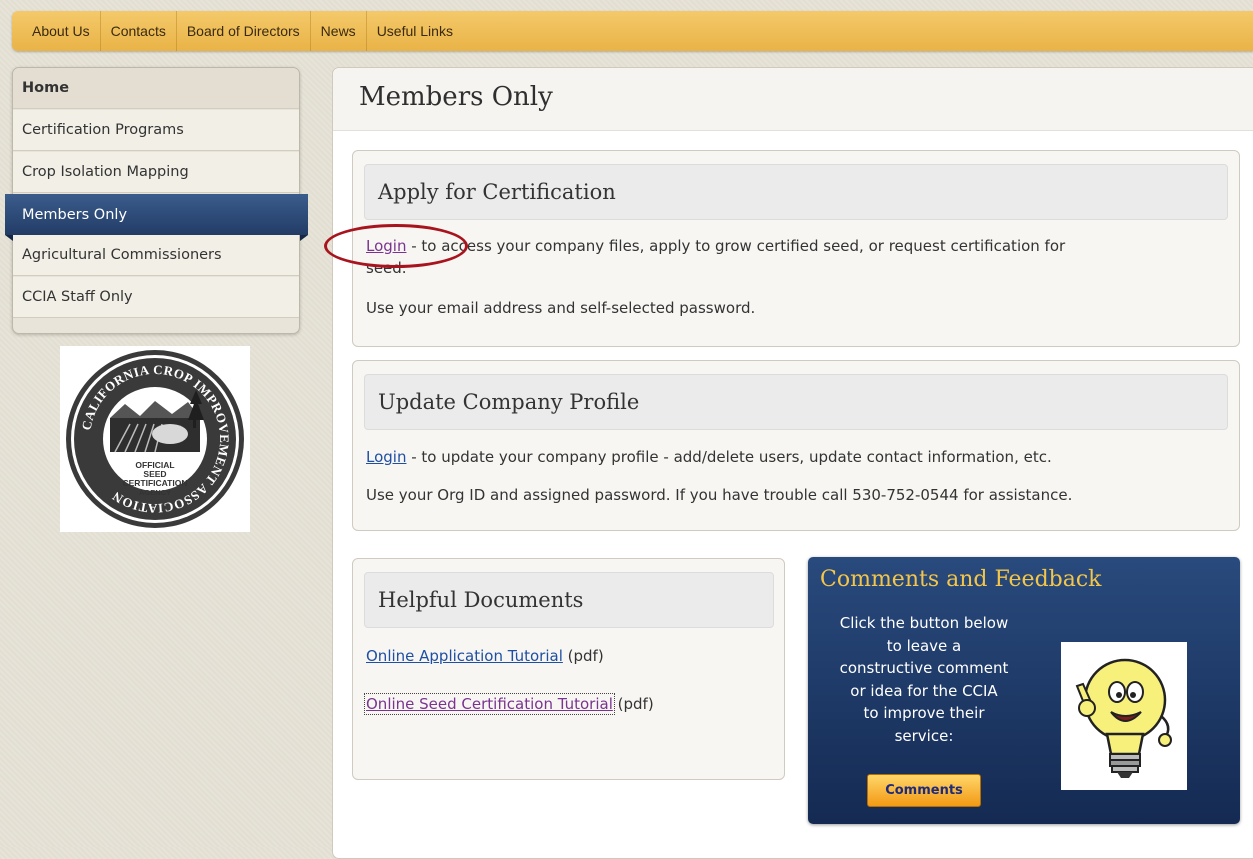 The image size is (1253, 859). I want to click on nav-about-us: About Us, so click(56, 31).